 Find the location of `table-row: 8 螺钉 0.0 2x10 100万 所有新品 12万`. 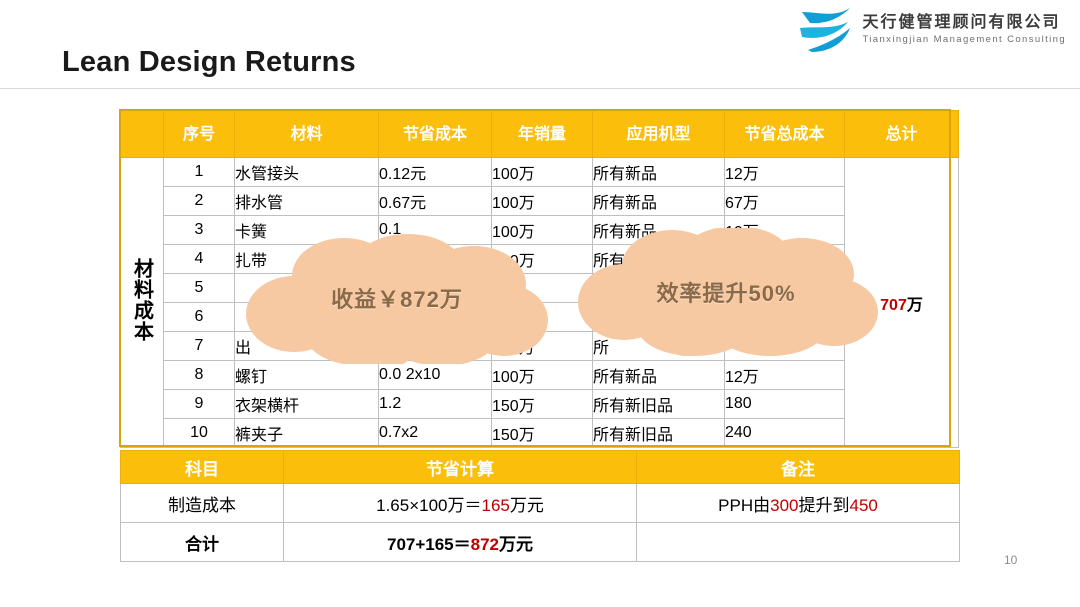

table-row: 8 螺钉 0.0 2x10 100万 所有新品 12万 is located at coordinates (540, 375).